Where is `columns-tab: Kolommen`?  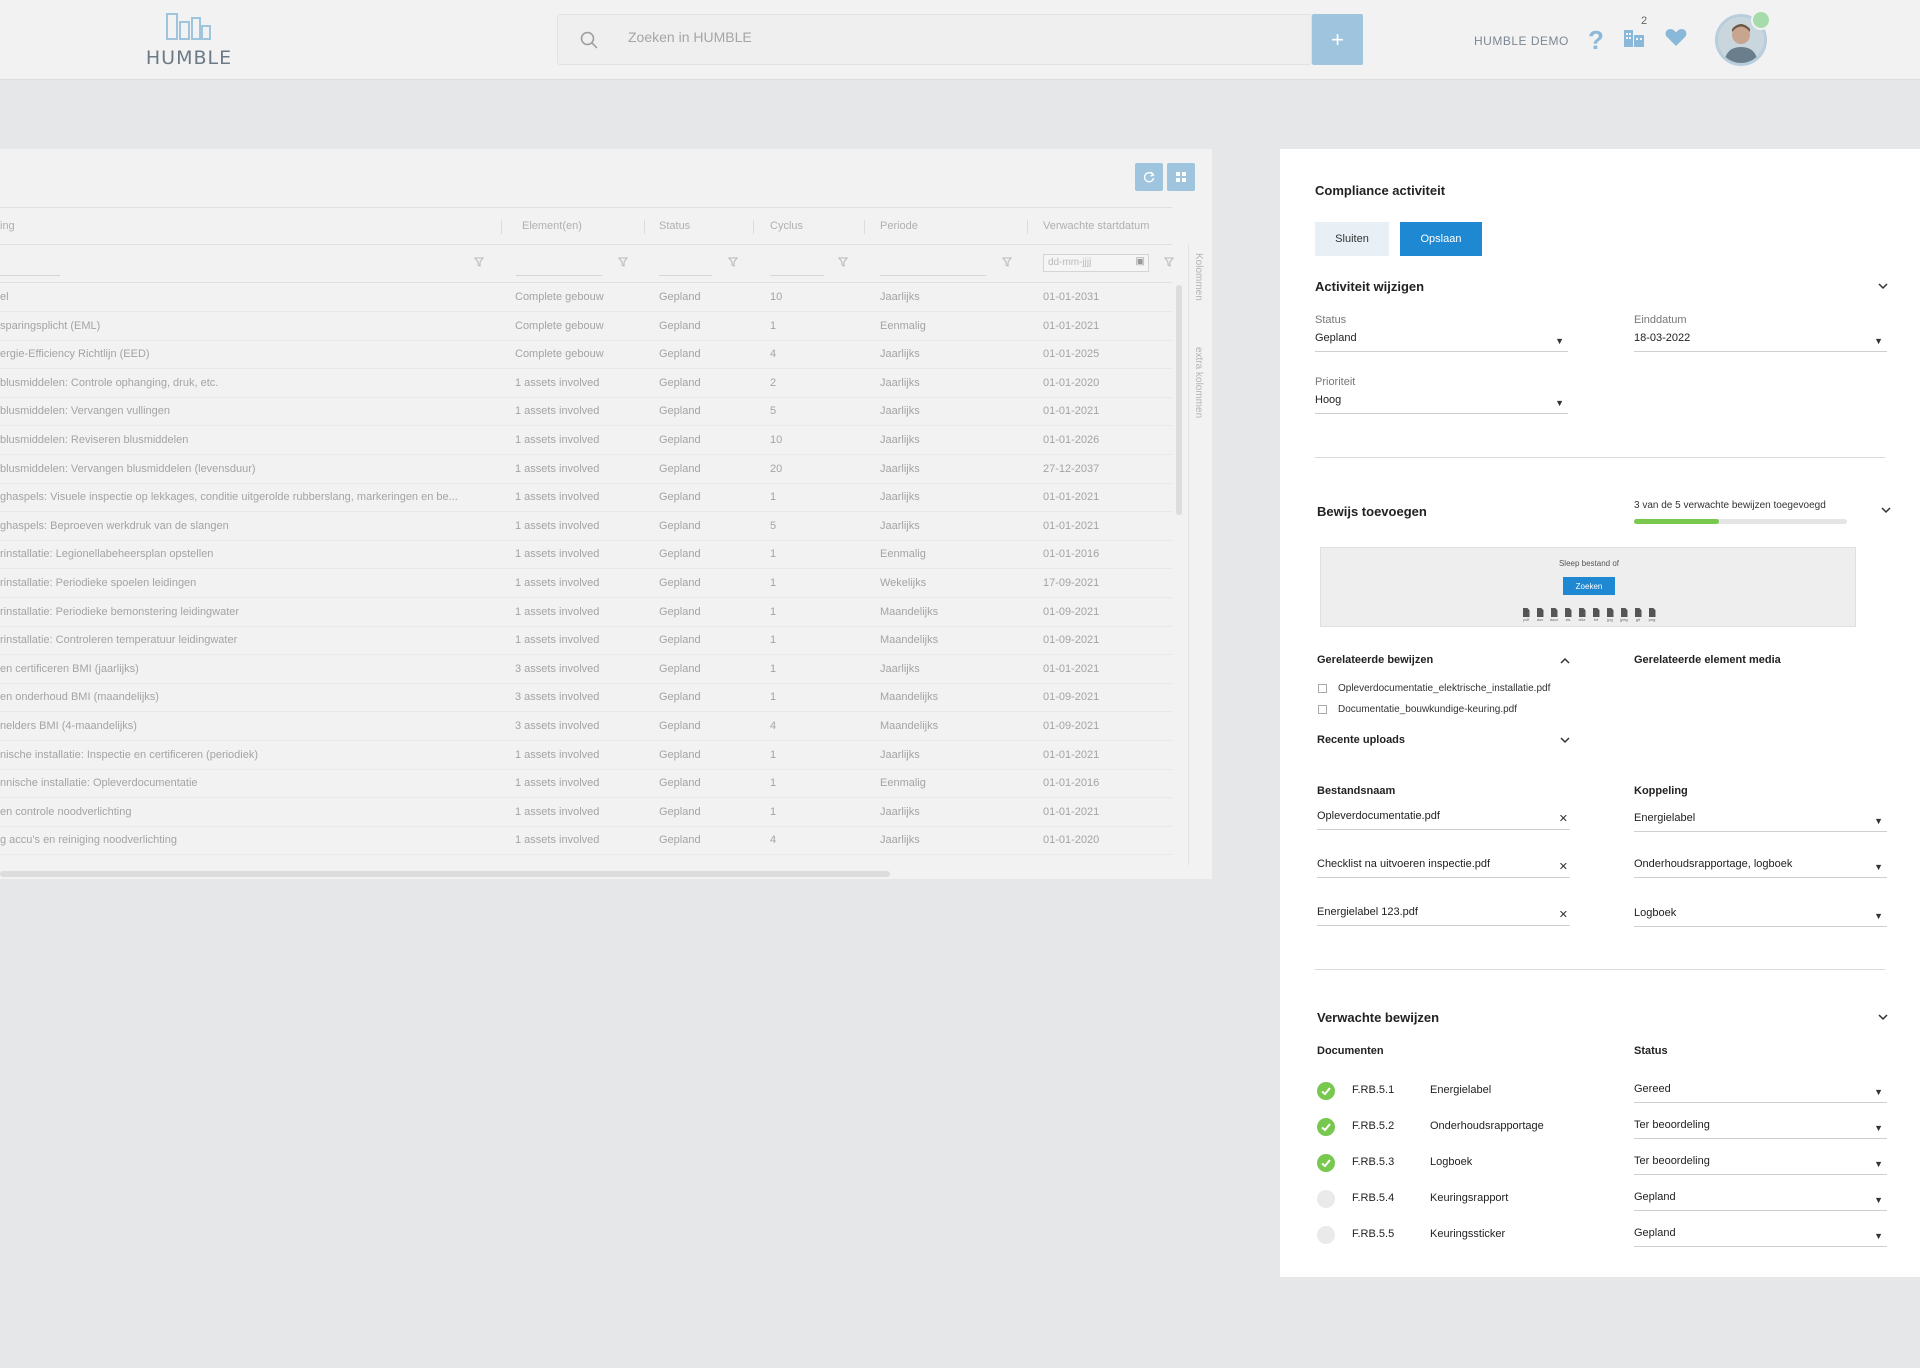 columns-tab: Kolommen is located at coordinates (1198, 277).